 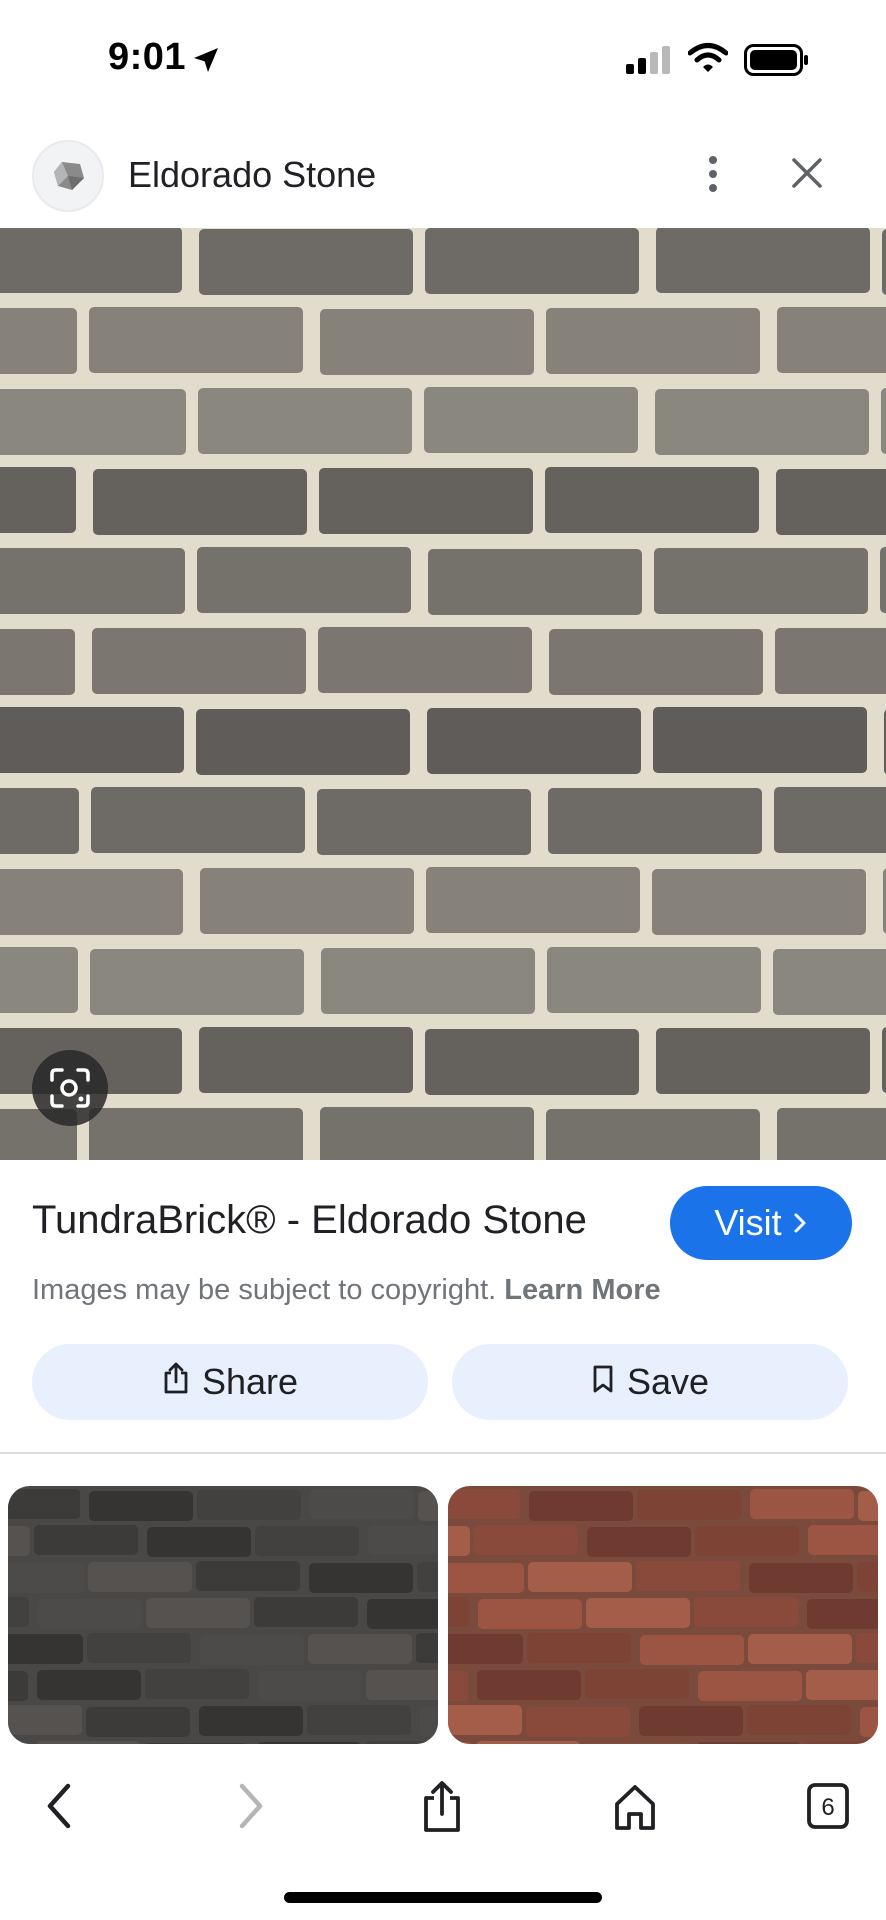 I want to click on save-label: Save, so click(x=668, y=1381).